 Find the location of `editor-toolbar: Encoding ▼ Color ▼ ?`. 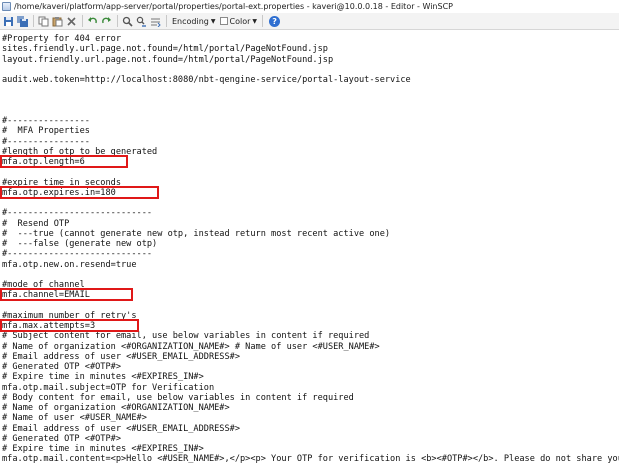

editor-toolbar: Encoding ▼ Color ▼ ? is located at coordinates (309, 21).